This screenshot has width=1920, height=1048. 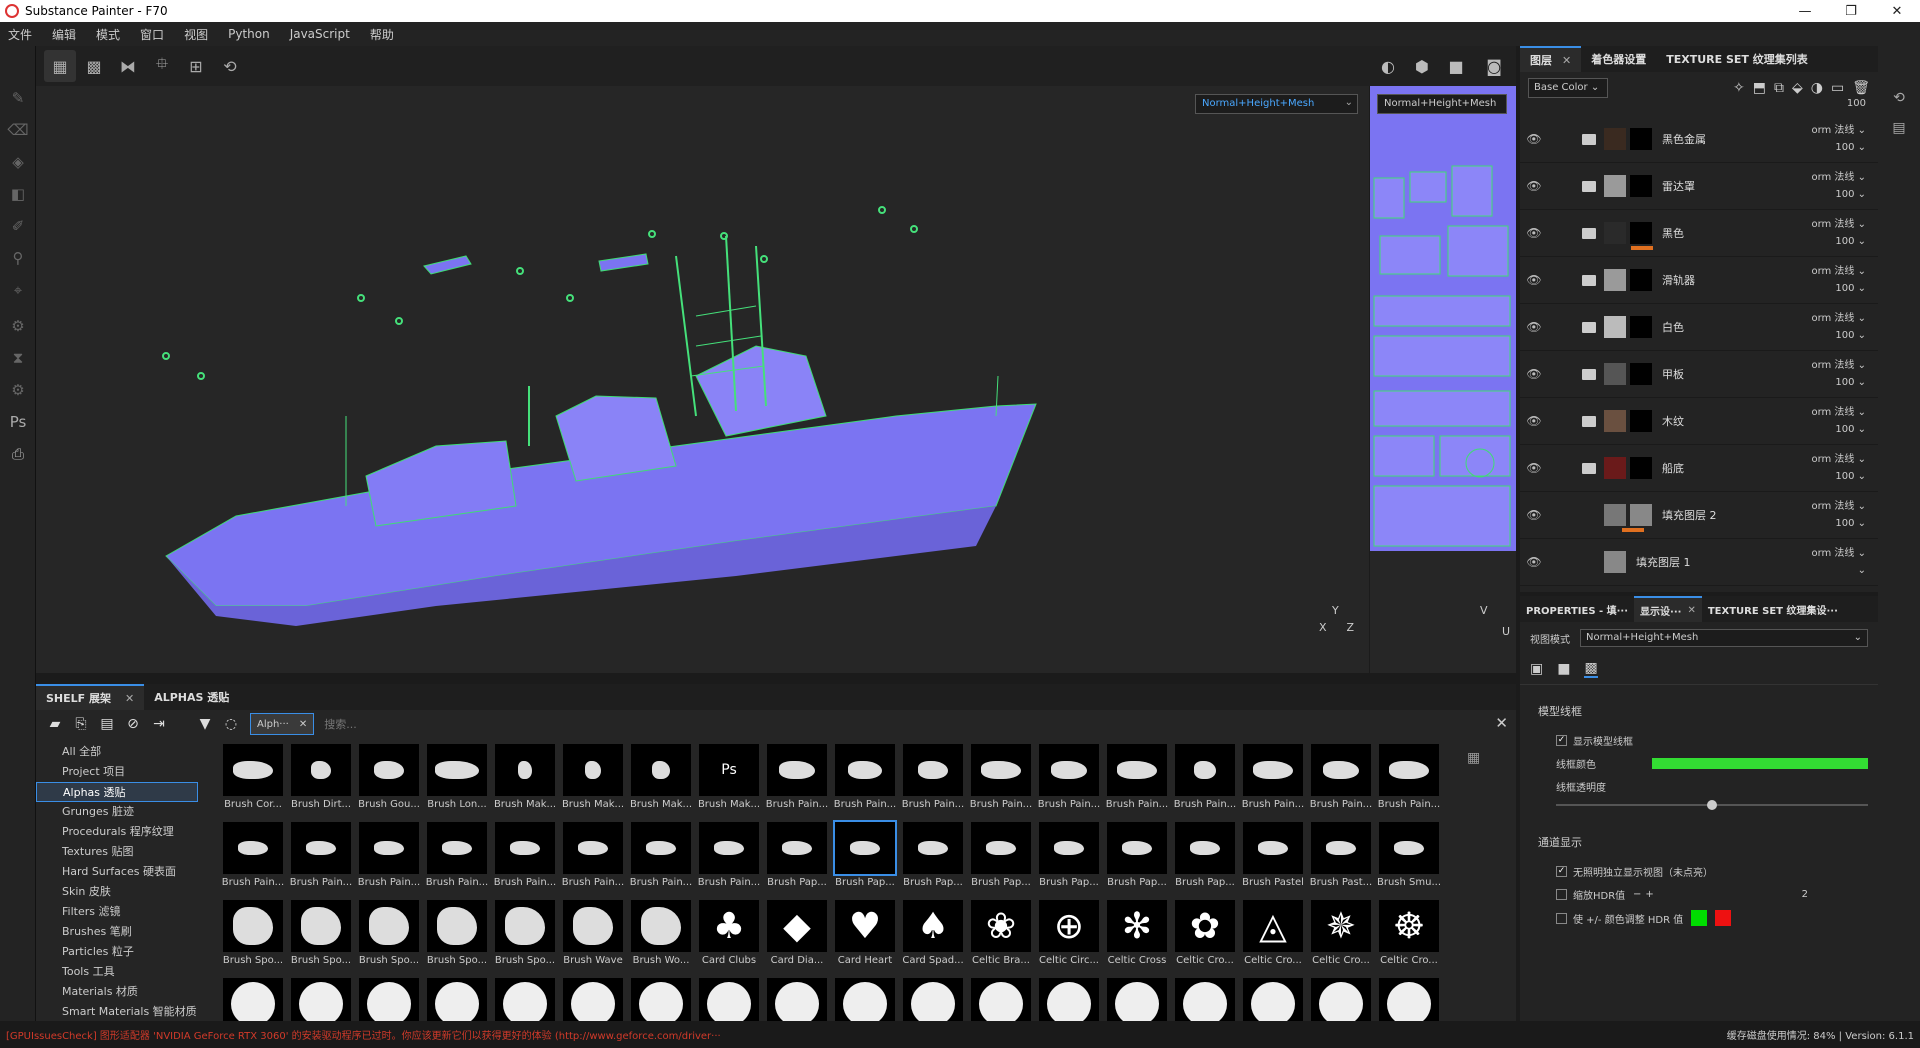 I want to click on asset-tile: ♣ Card Clubs, so click(x=729, y=939).